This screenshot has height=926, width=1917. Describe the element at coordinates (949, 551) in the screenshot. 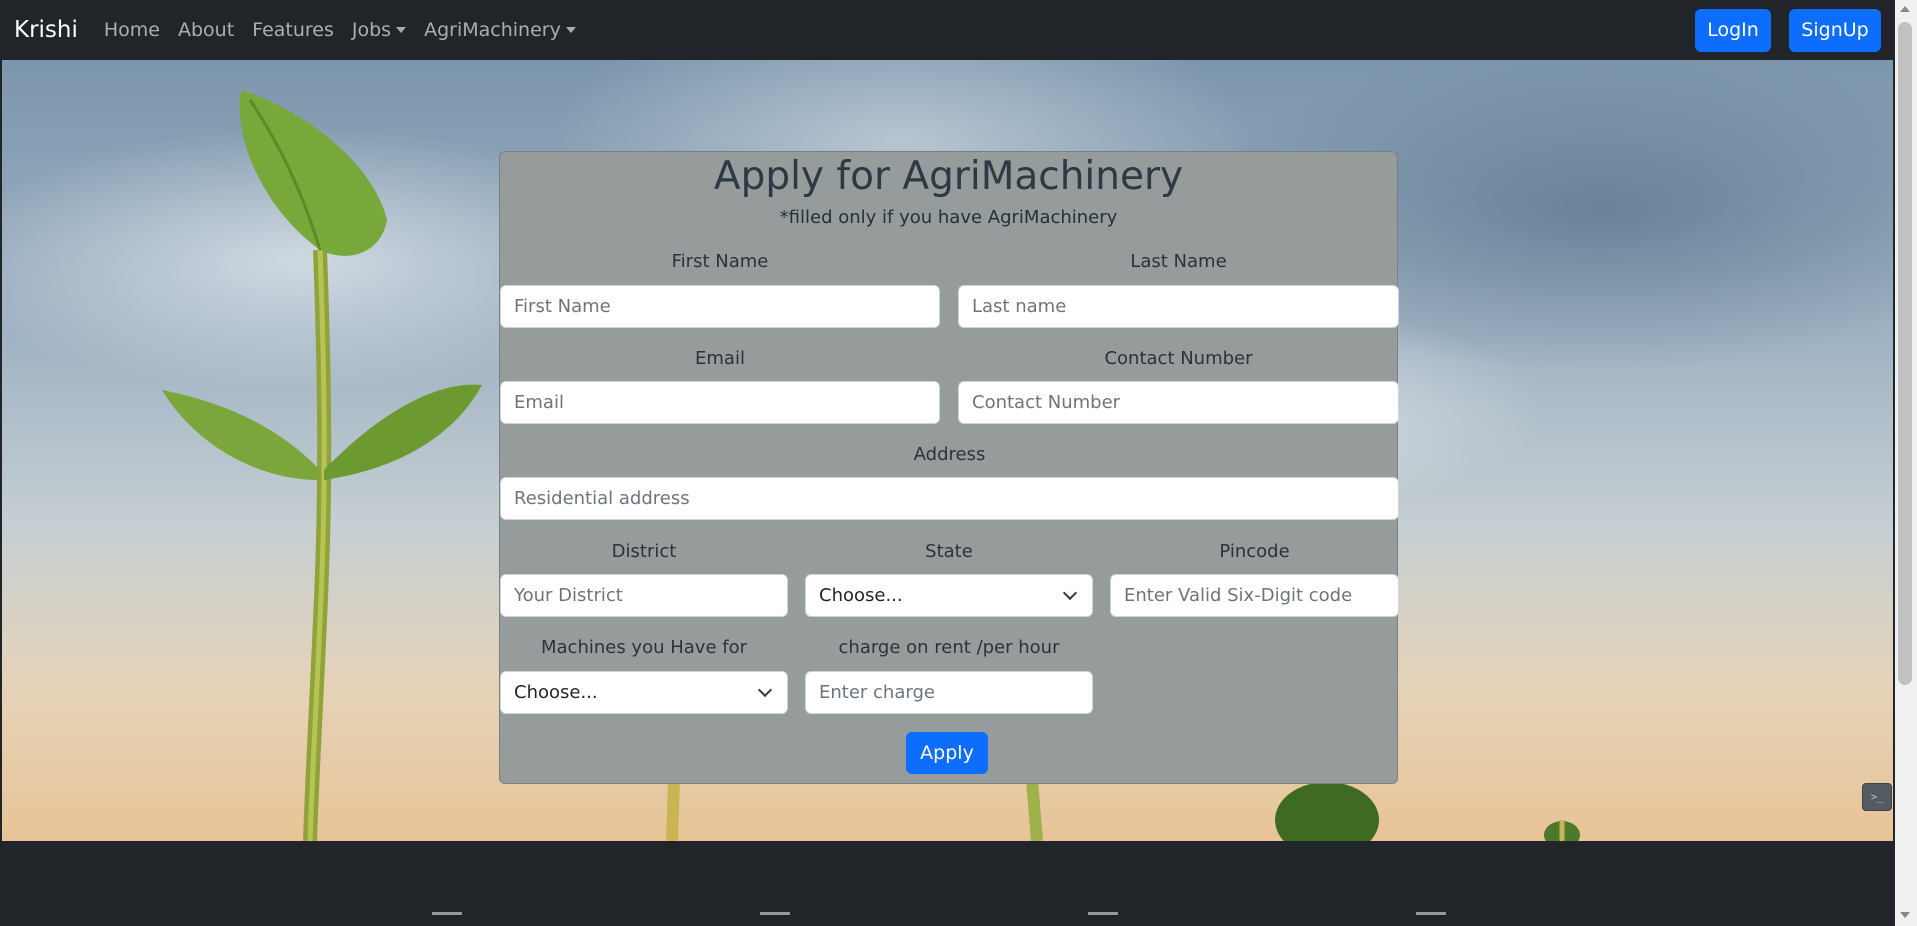

I see `state-label: State` at that location.